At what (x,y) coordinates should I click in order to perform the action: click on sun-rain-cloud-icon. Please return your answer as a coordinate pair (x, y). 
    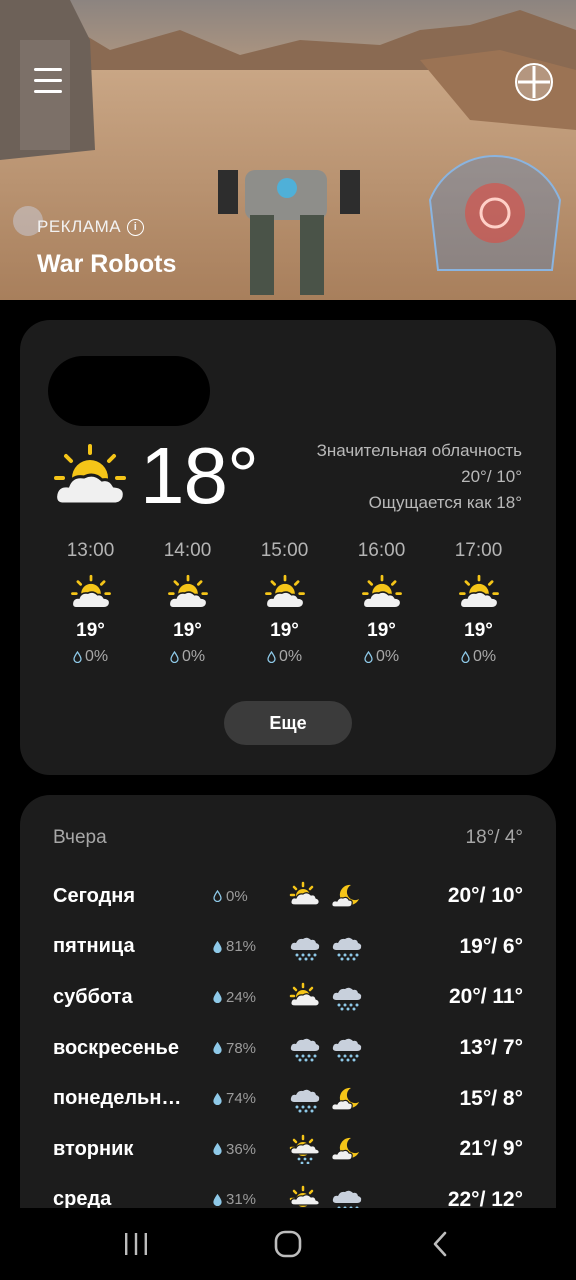
    Looking at the image, I should click on (304, 1150).